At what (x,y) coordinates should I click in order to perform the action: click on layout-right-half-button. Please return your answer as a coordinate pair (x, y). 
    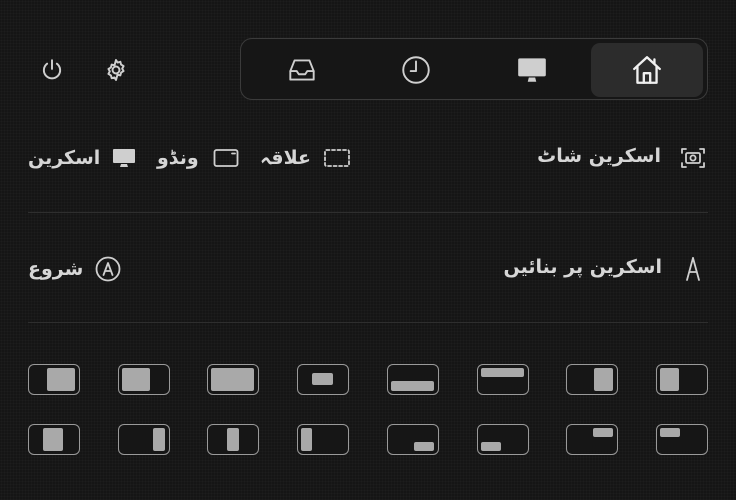
    Looking at the image, I should click on (144, 379).